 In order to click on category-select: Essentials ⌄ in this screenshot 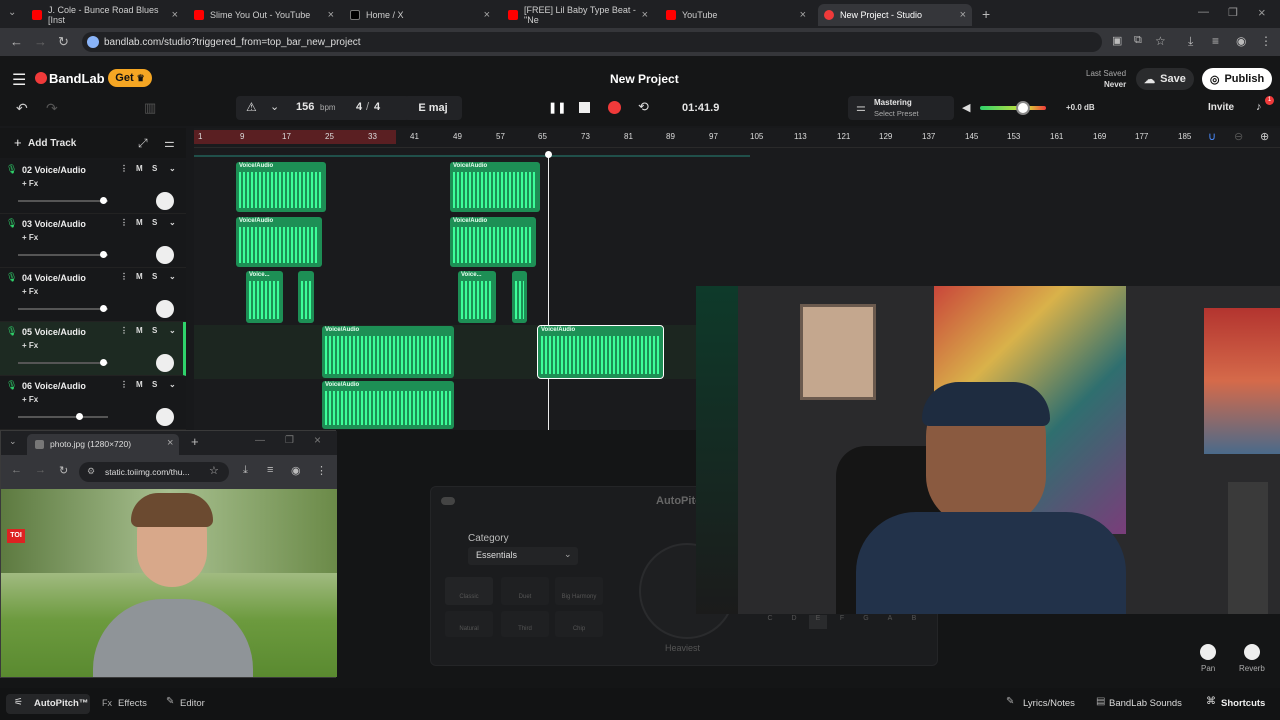, I will do `click(523, 556)`.